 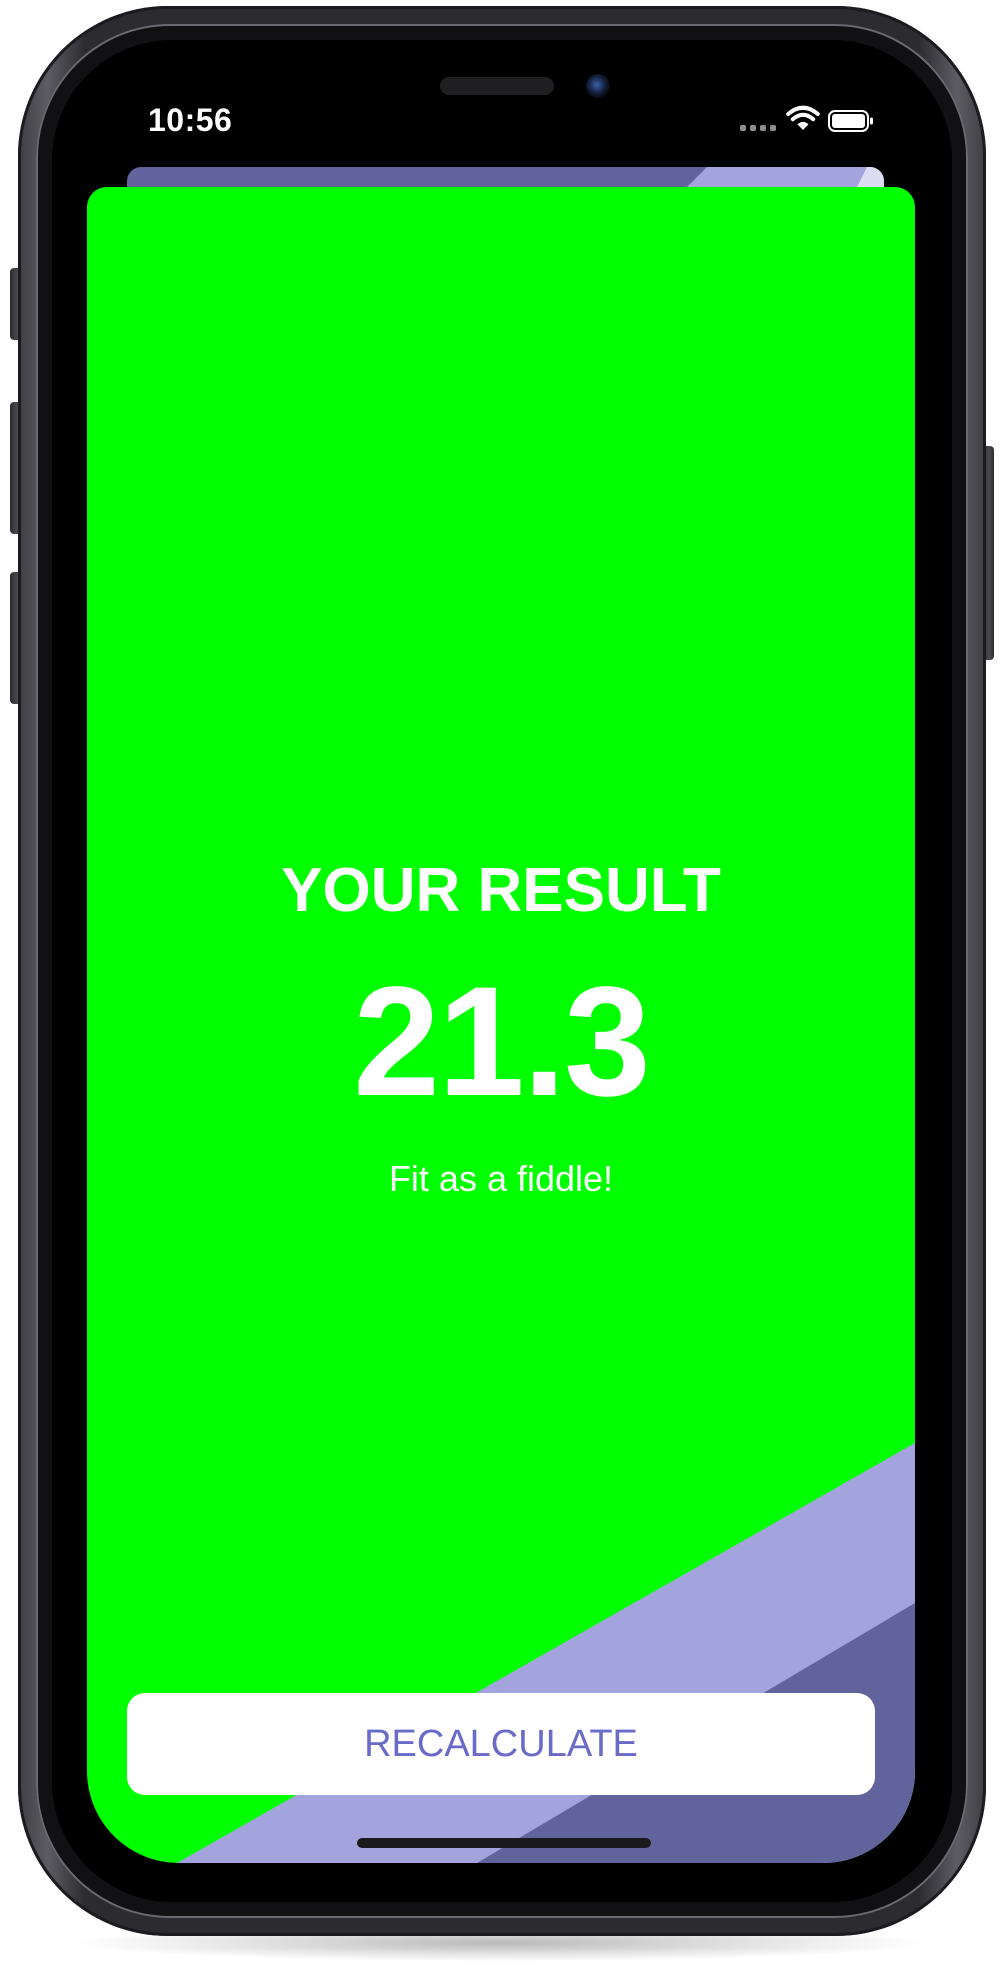 I want to click on battery-icon, so click(x=850, y=121).